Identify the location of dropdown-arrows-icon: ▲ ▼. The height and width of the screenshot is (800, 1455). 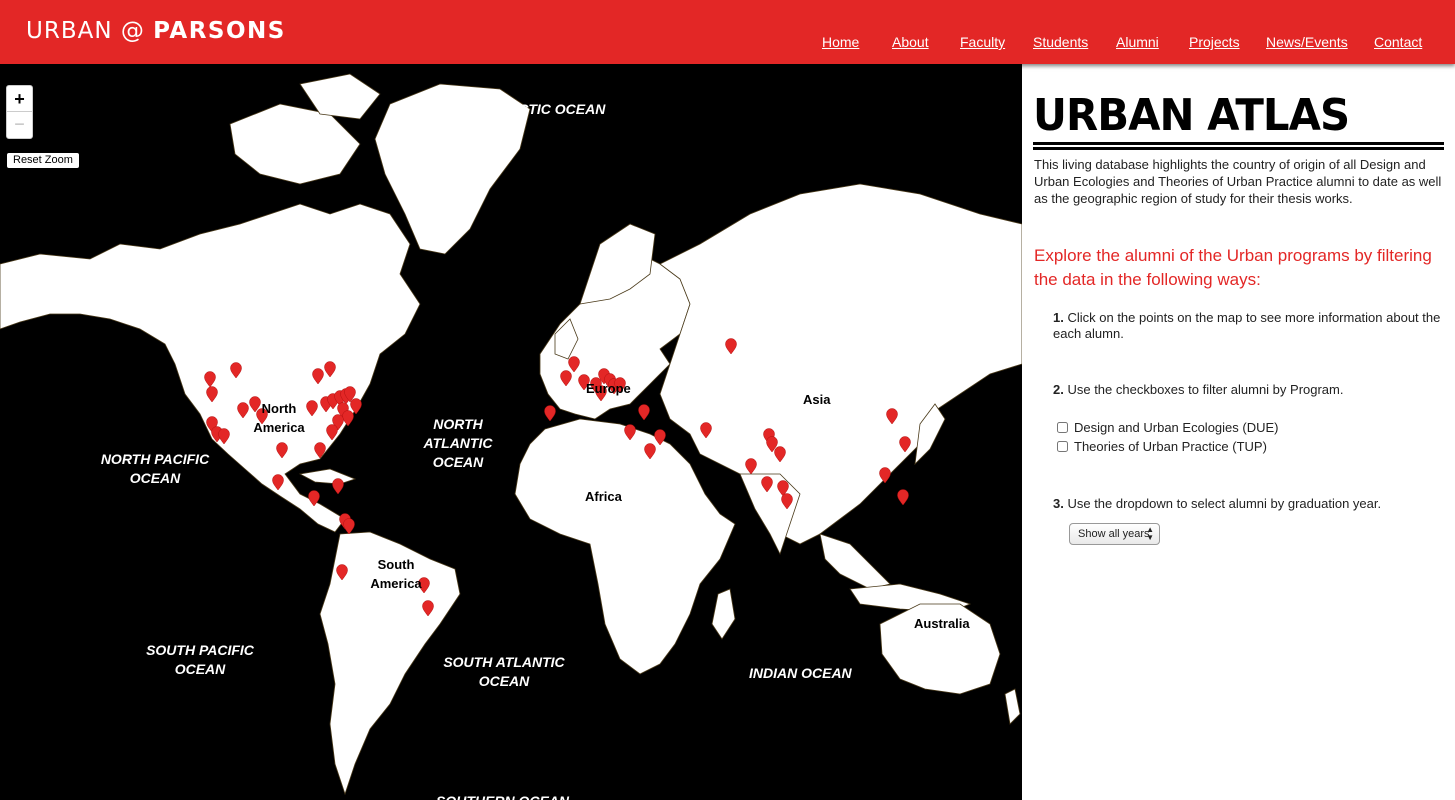
(1150, 533).